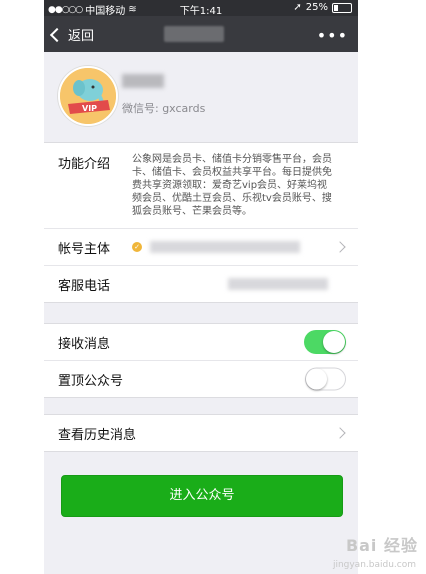  What do you see at coordinates (91, 381) in the screenshot?
I see `pin-account-label: 置顶公众号` at bounding box center [91, 381].